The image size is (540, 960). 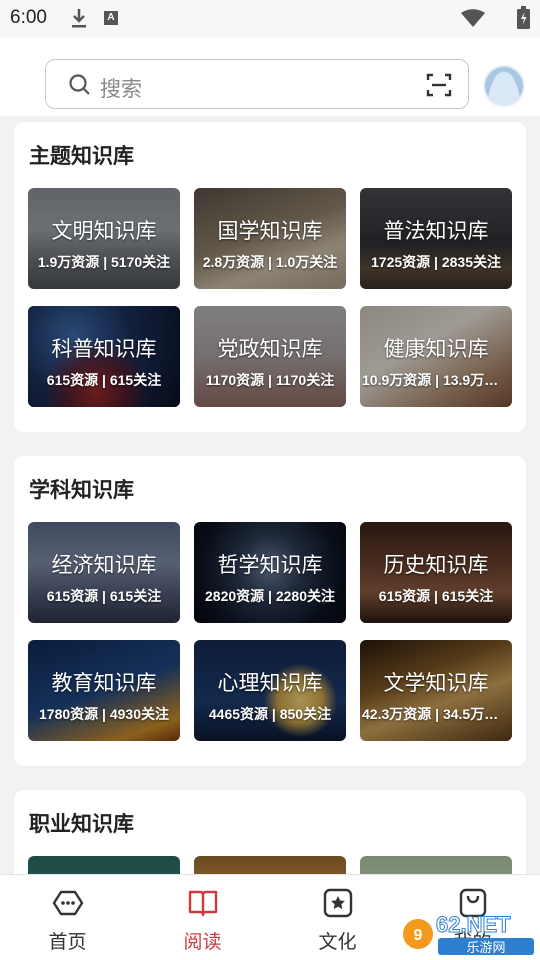 I want to click on tile-stats: 2820资源 | 2280关注, so click(x=270, y=596).